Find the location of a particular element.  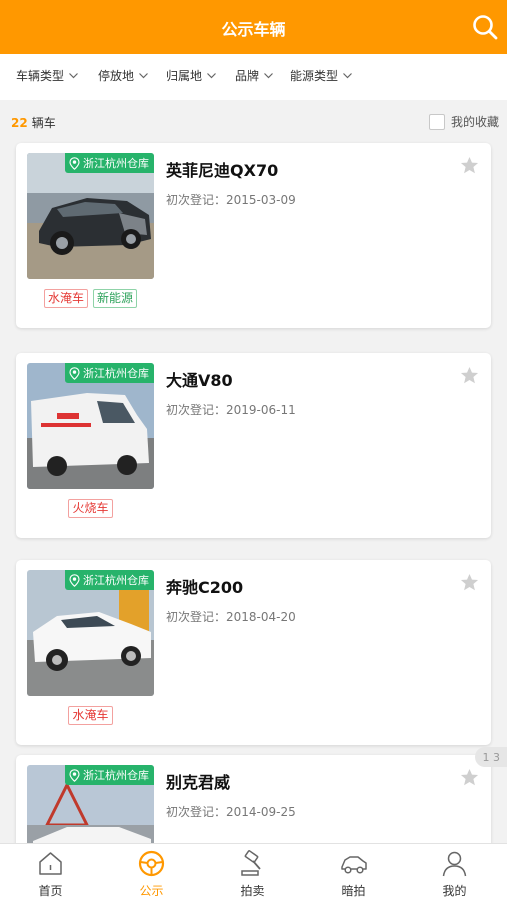

vehicle-tags: 水淹车 is located at coordinates (90, 715).